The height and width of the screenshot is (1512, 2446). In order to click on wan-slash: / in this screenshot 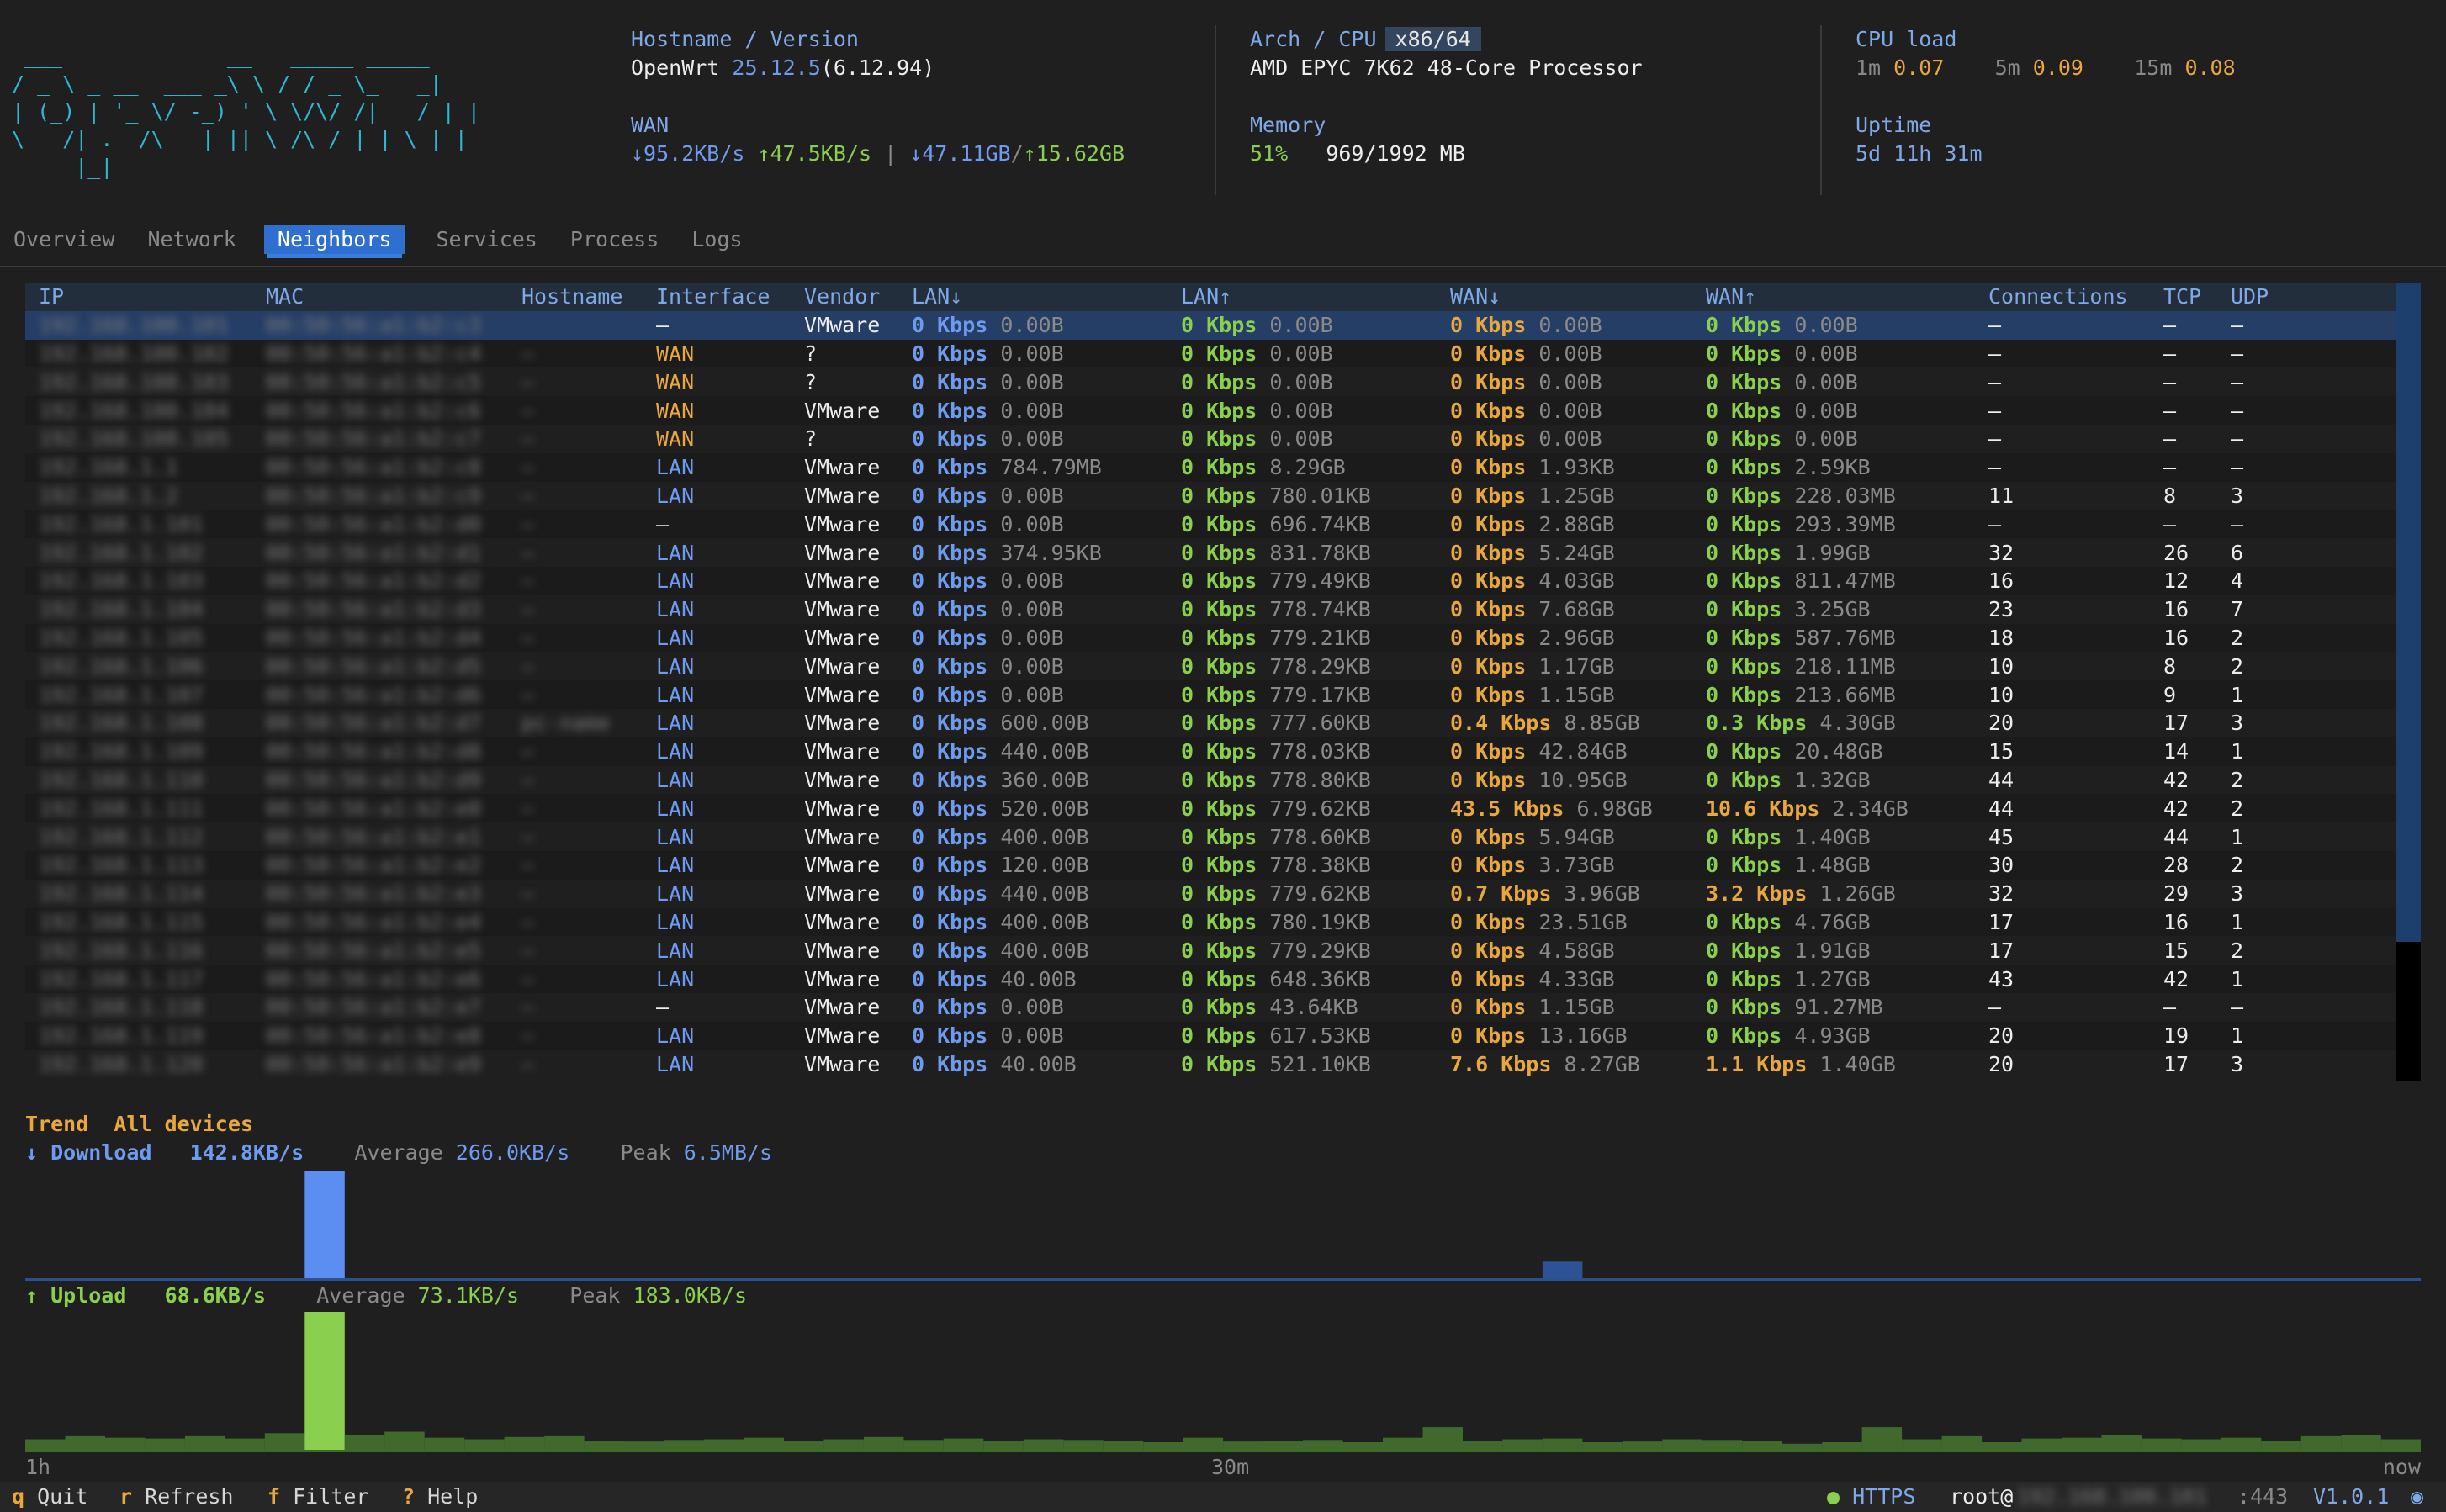, I will do `click(1017, 153)`.